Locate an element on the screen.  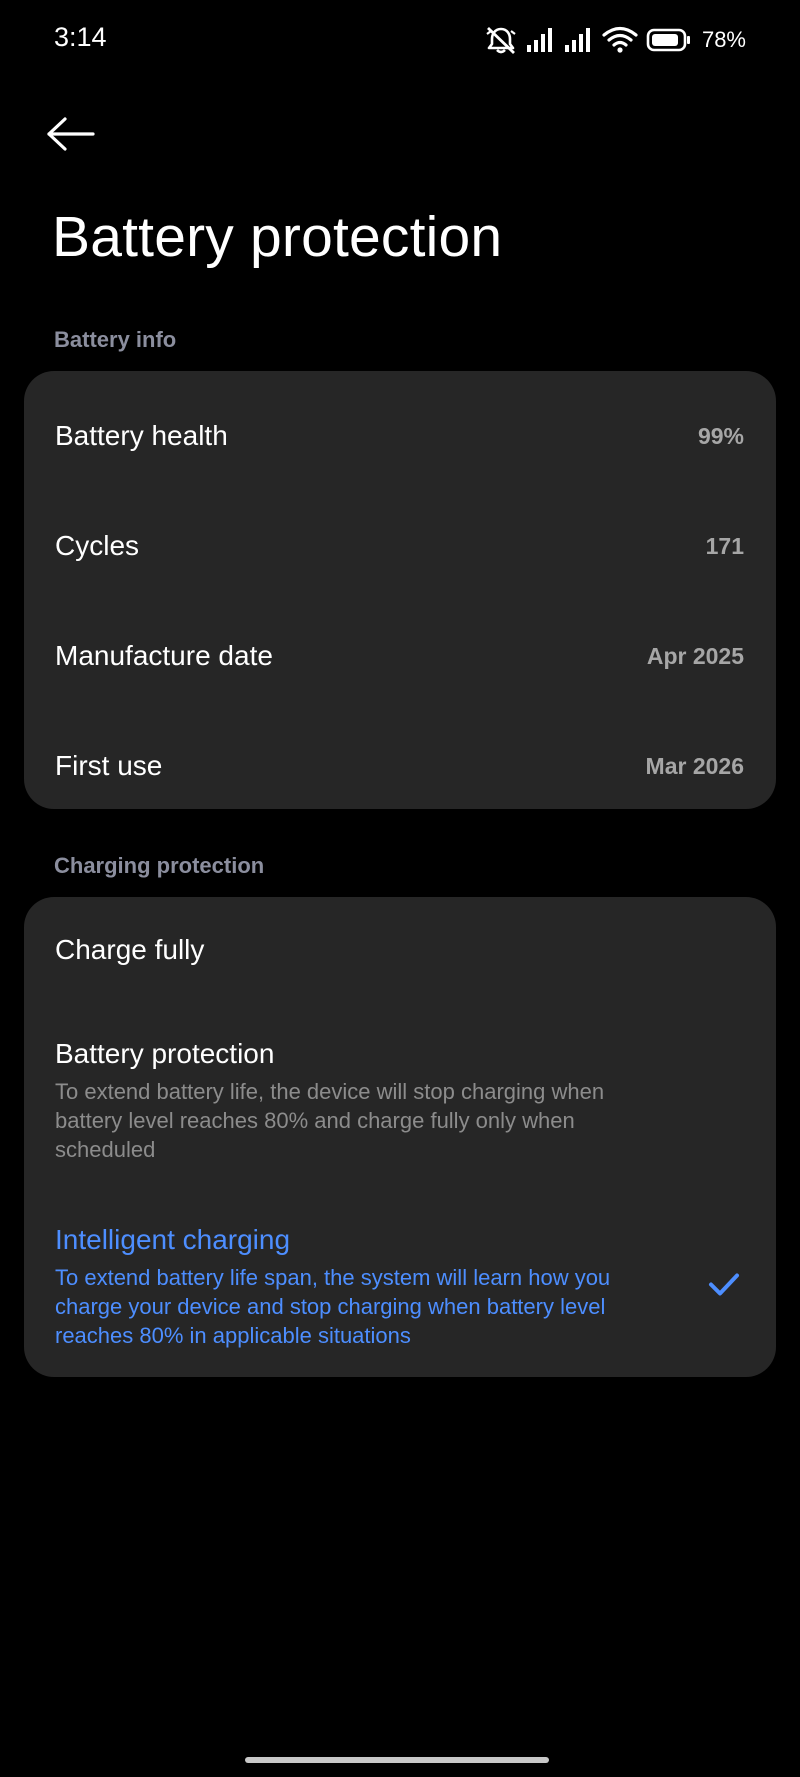
wifi-icon is located at coordinates (620, 40).